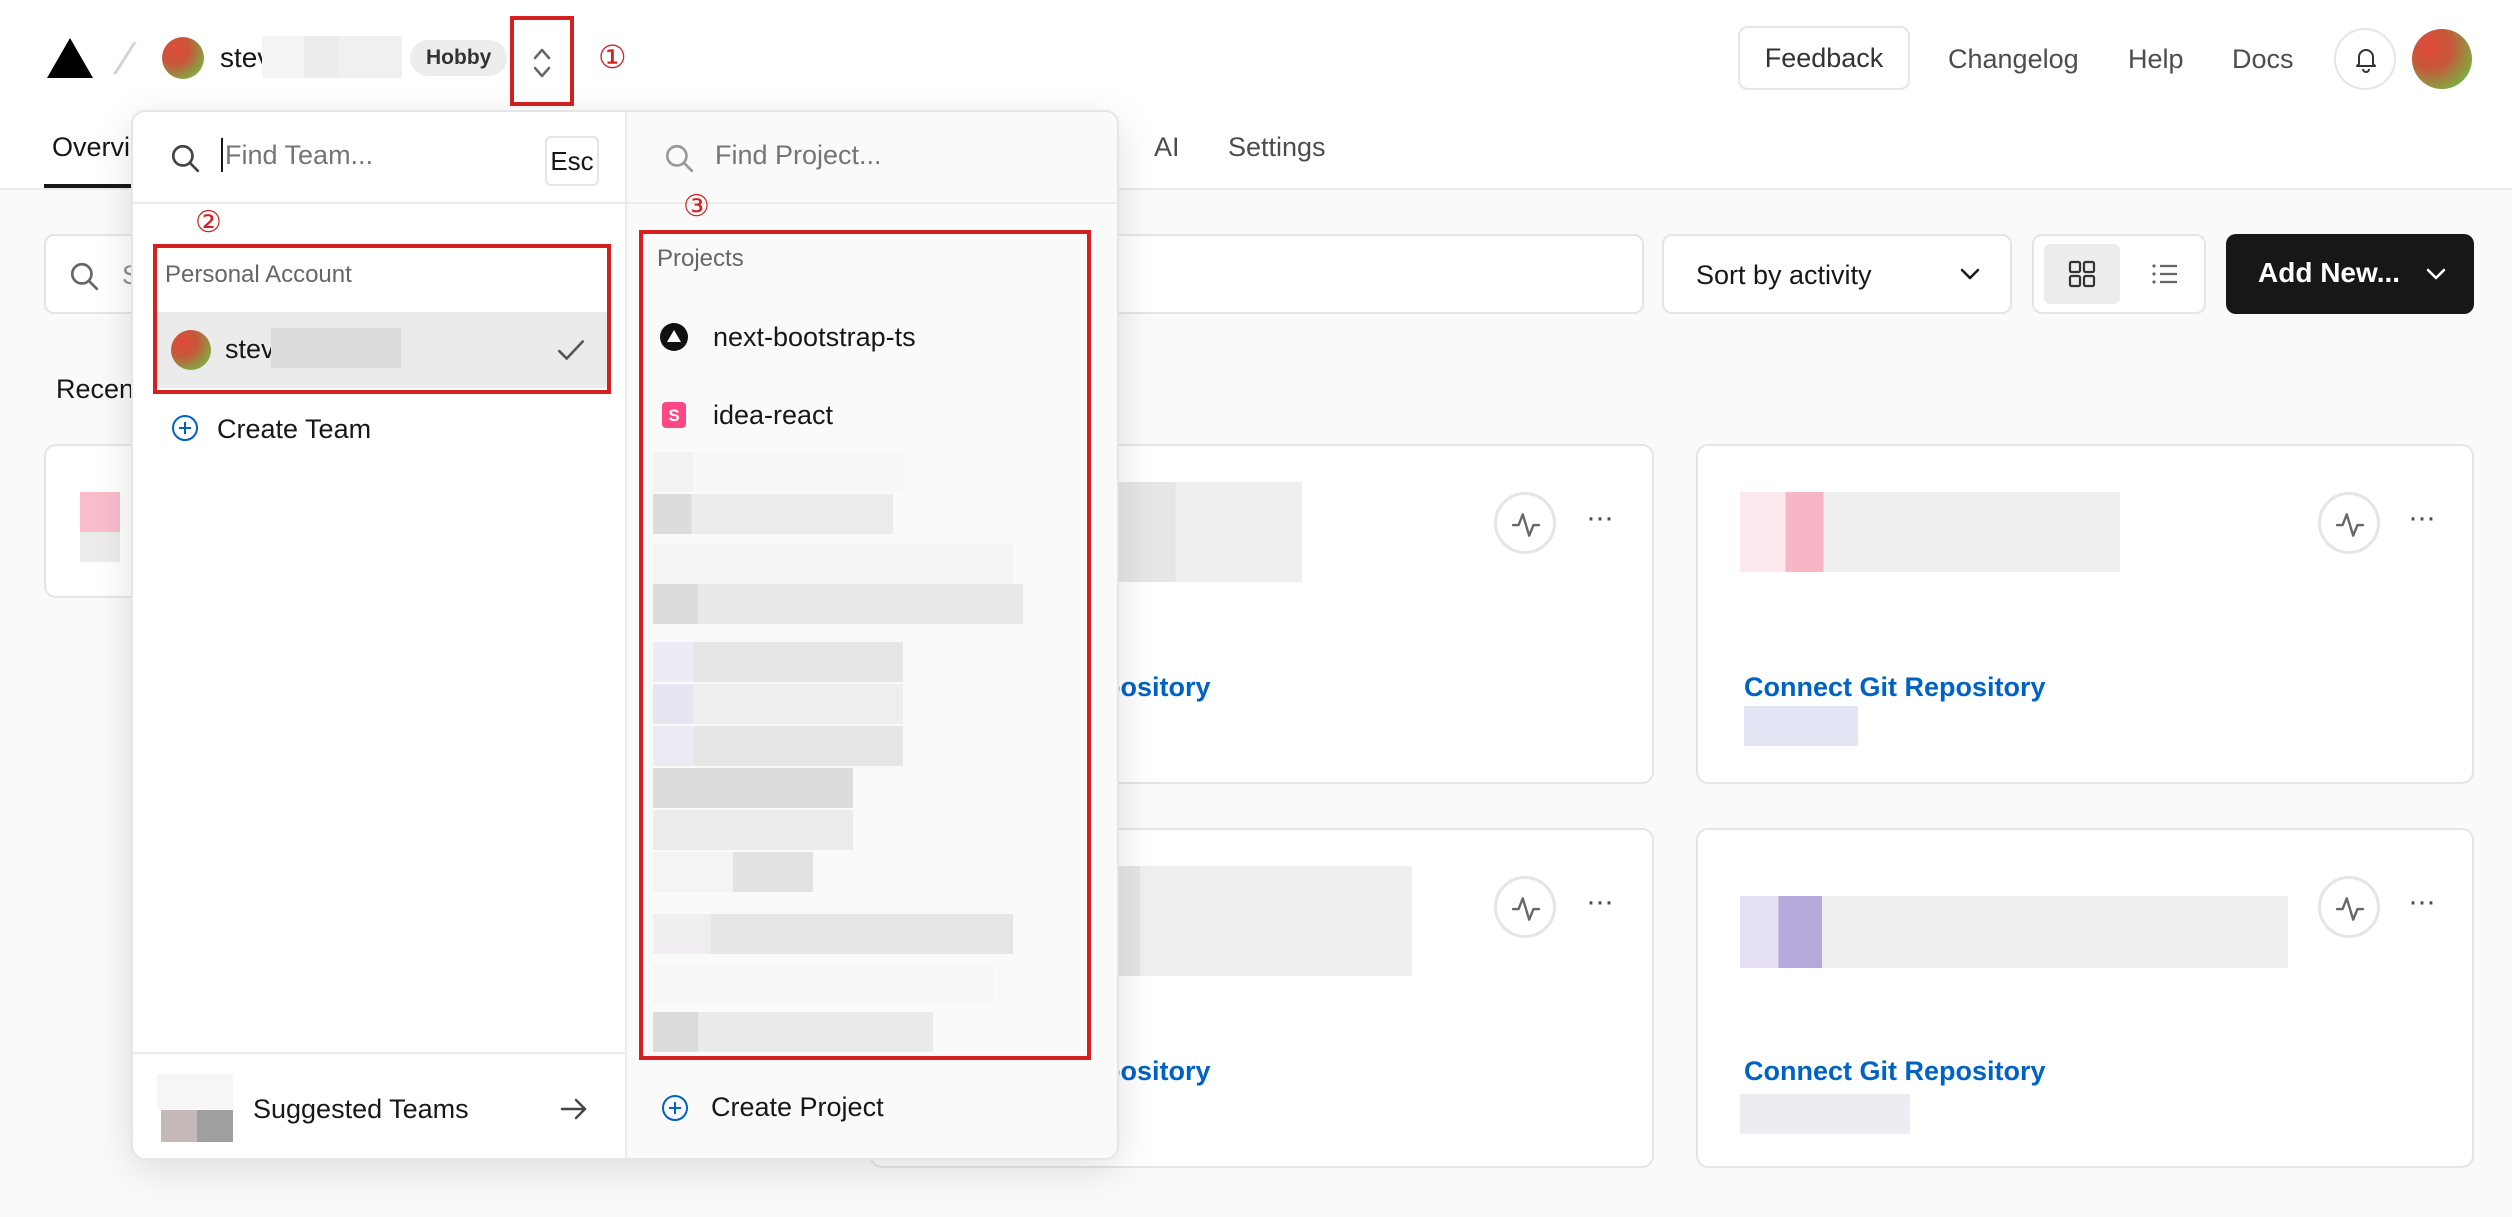  Describe the element at coordinates (797, 1107) in the screenshot. I see `create-project-label: Create Project` at that location.